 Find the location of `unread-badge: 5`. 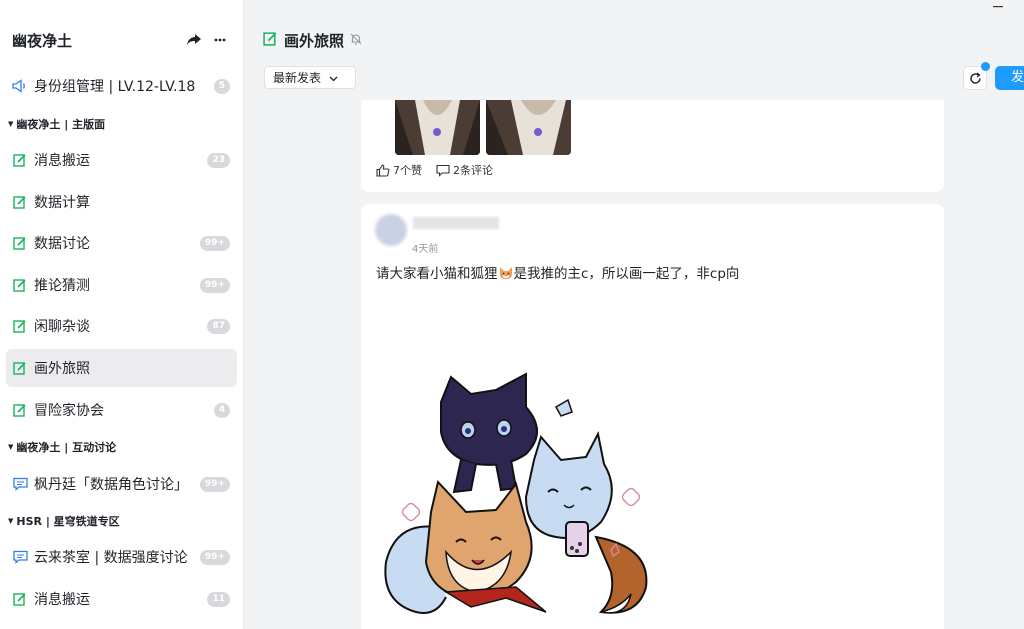

unread-badge: 5 is located at coordinates (221, 86).